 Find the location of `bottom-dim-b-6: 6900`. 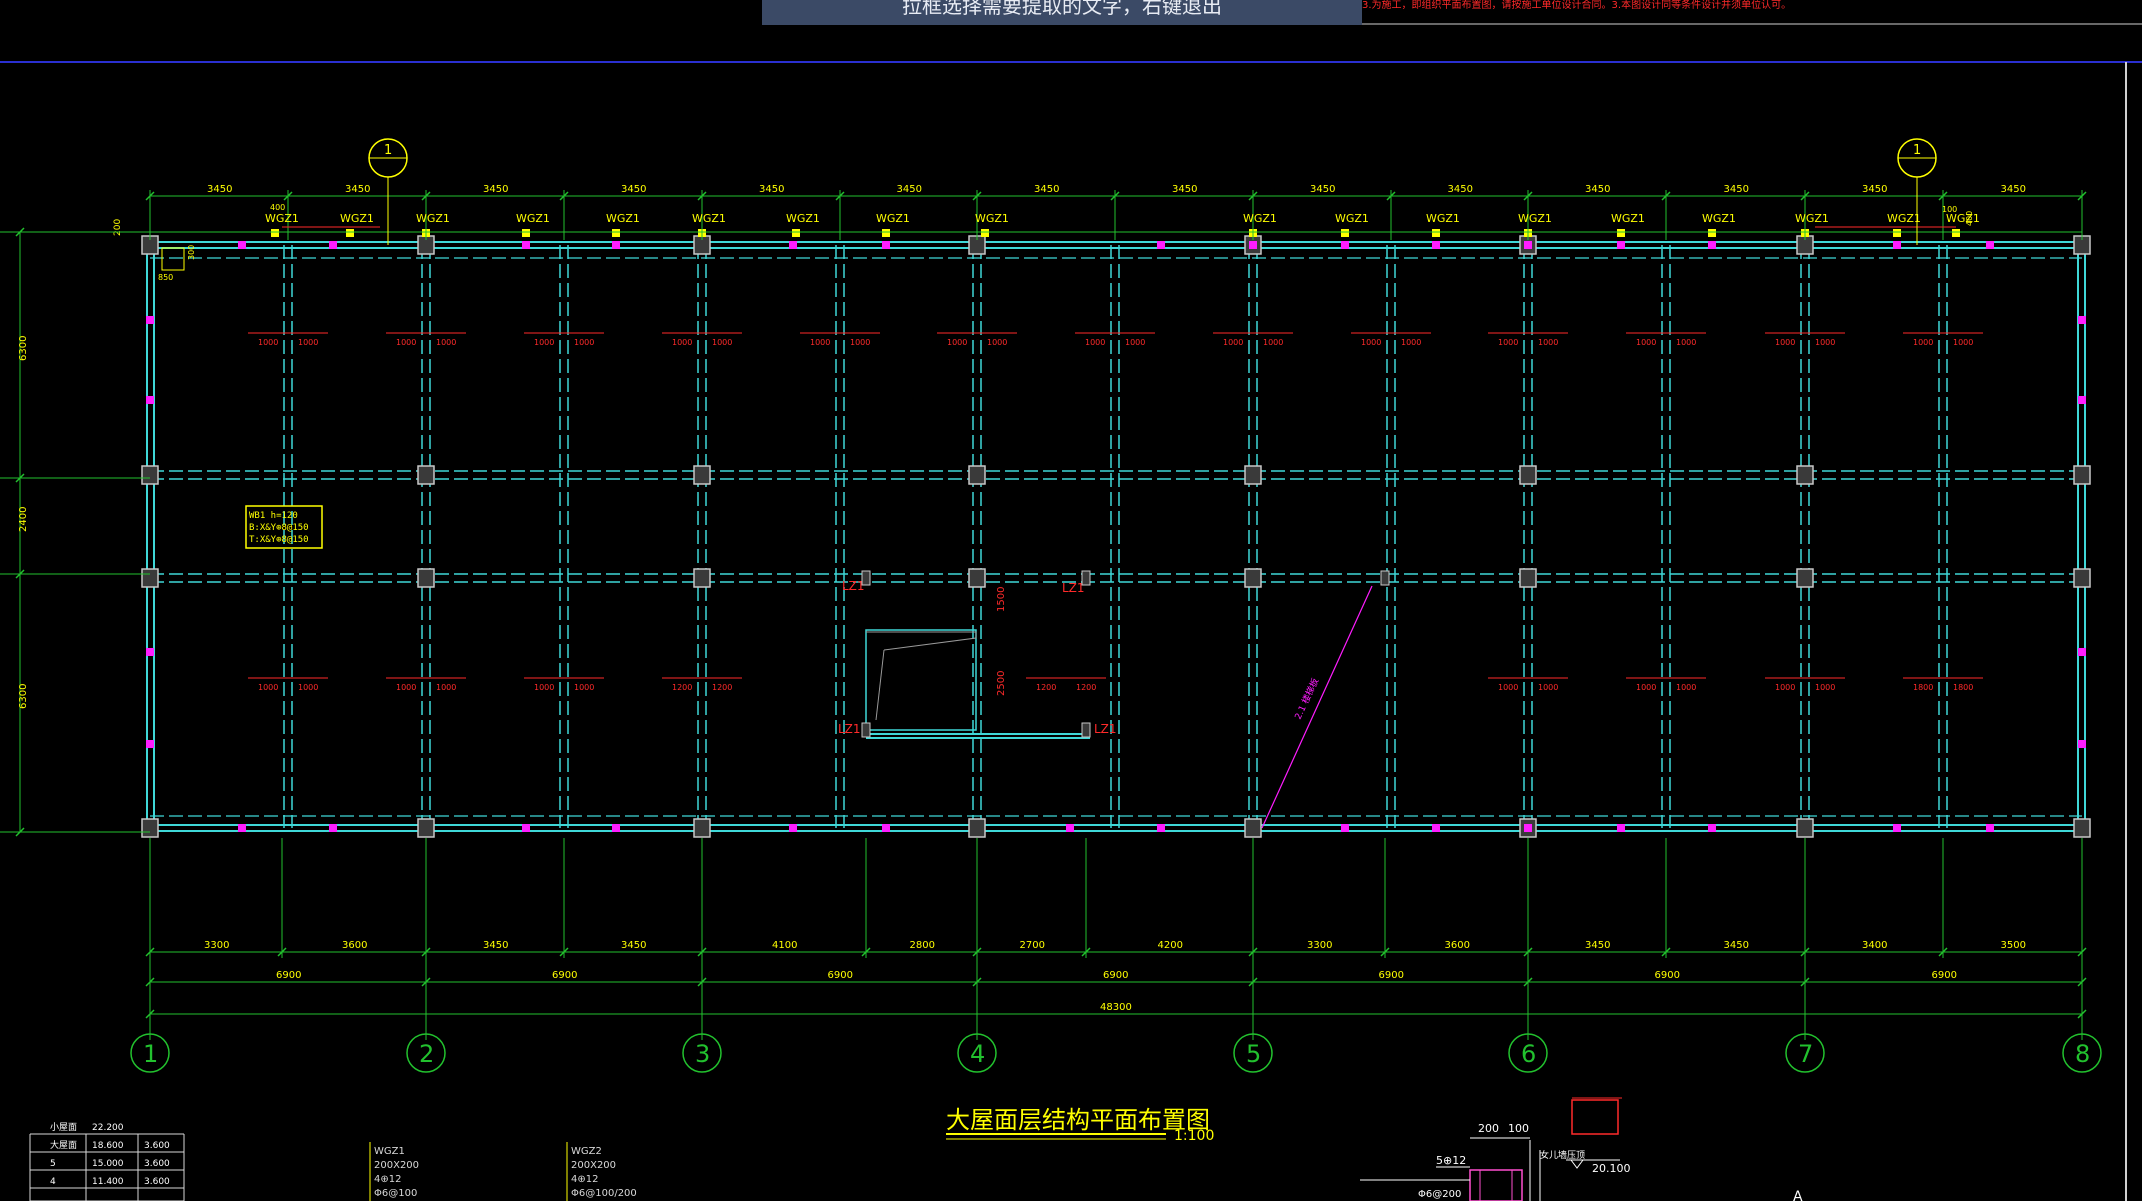

bottom-dim-b-6: 6900 is located at coordinates (1944, 975).